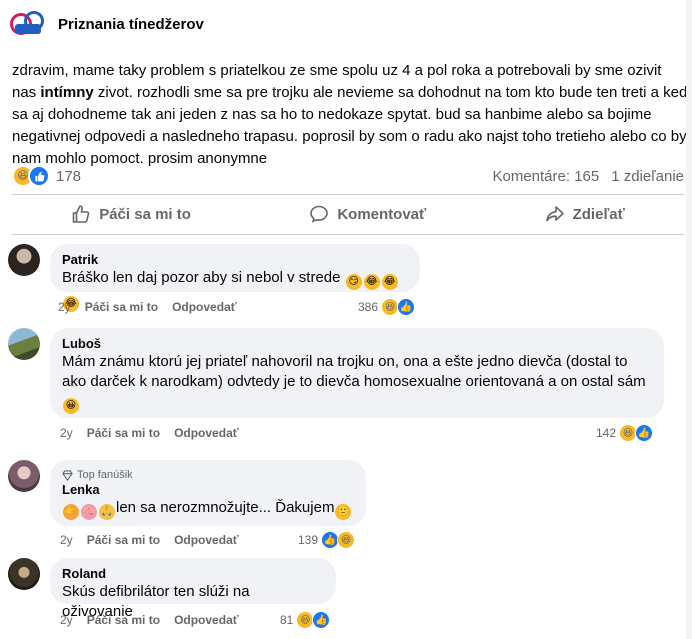 The image size is (692, 639). I want to click on like-button: Páči sa mi to, so click(131, 214).